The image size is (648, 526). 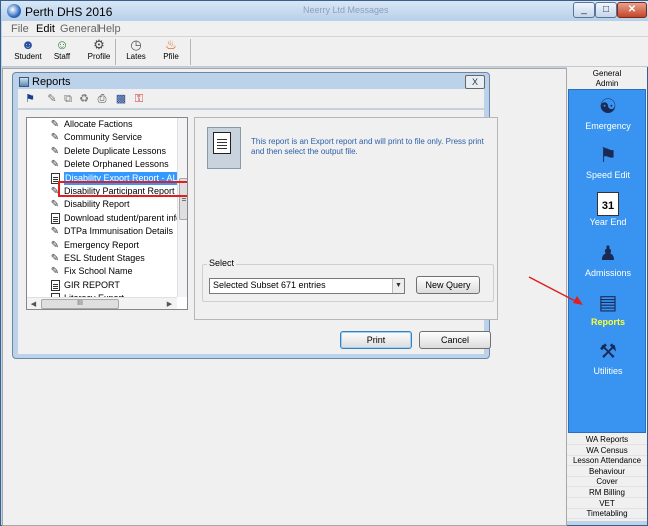 What do you see at coordinates (607, 461) in the screenshot?
I see `side-bottom-item: Lesson Attendance` at bounding box center [607, 461].